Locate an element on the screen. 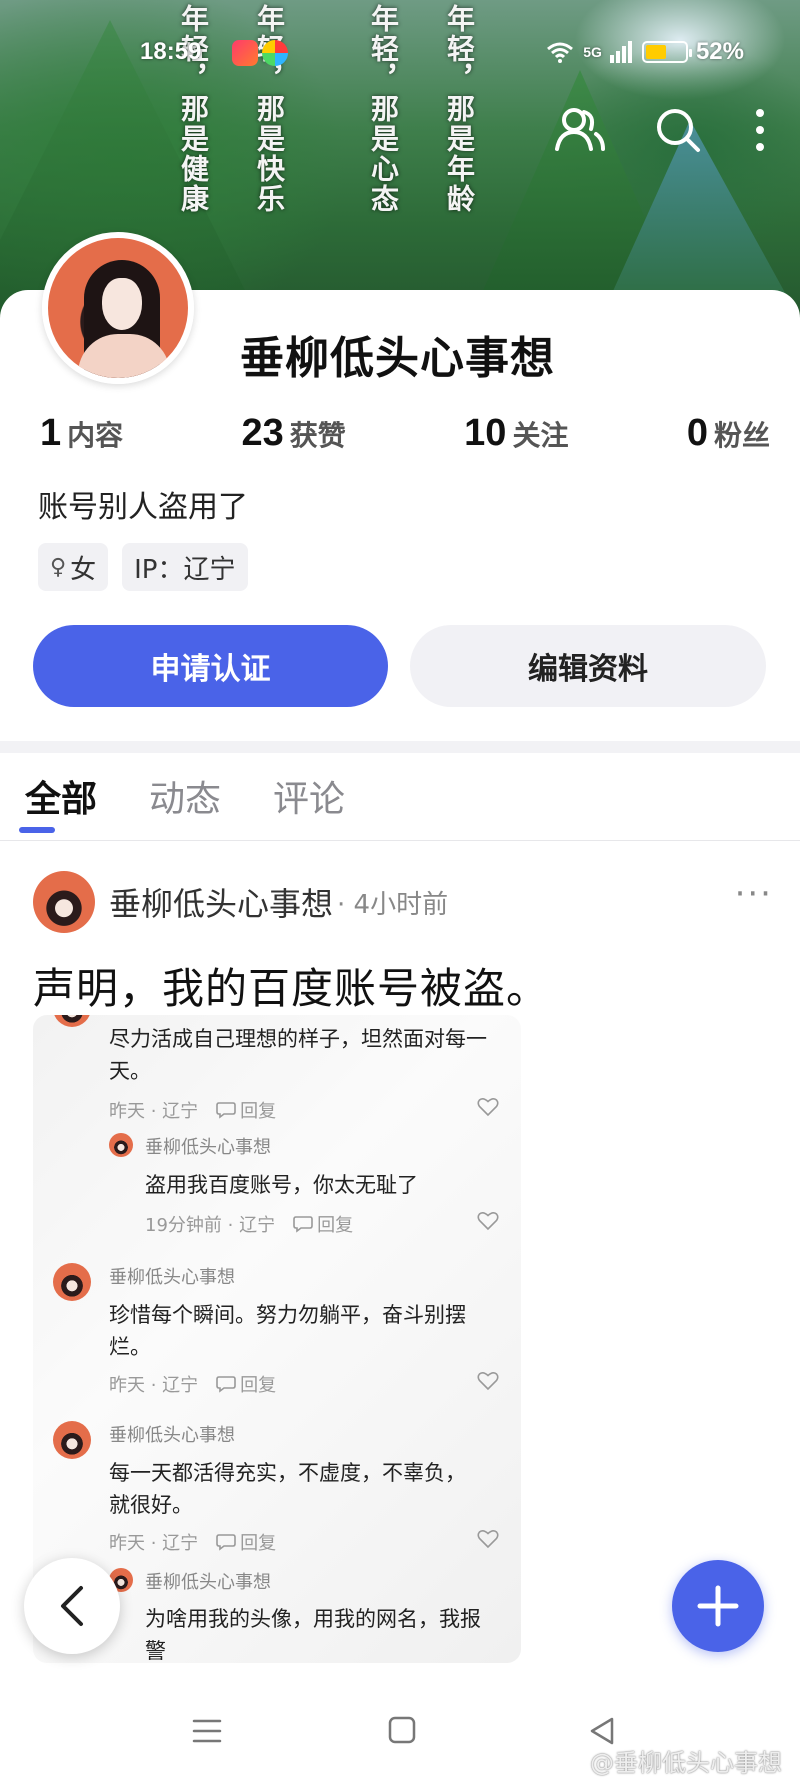 The height and width of the screenshot is (1778, 800). gender-tag: ♀ 女 is located at coordinates (73, 567).